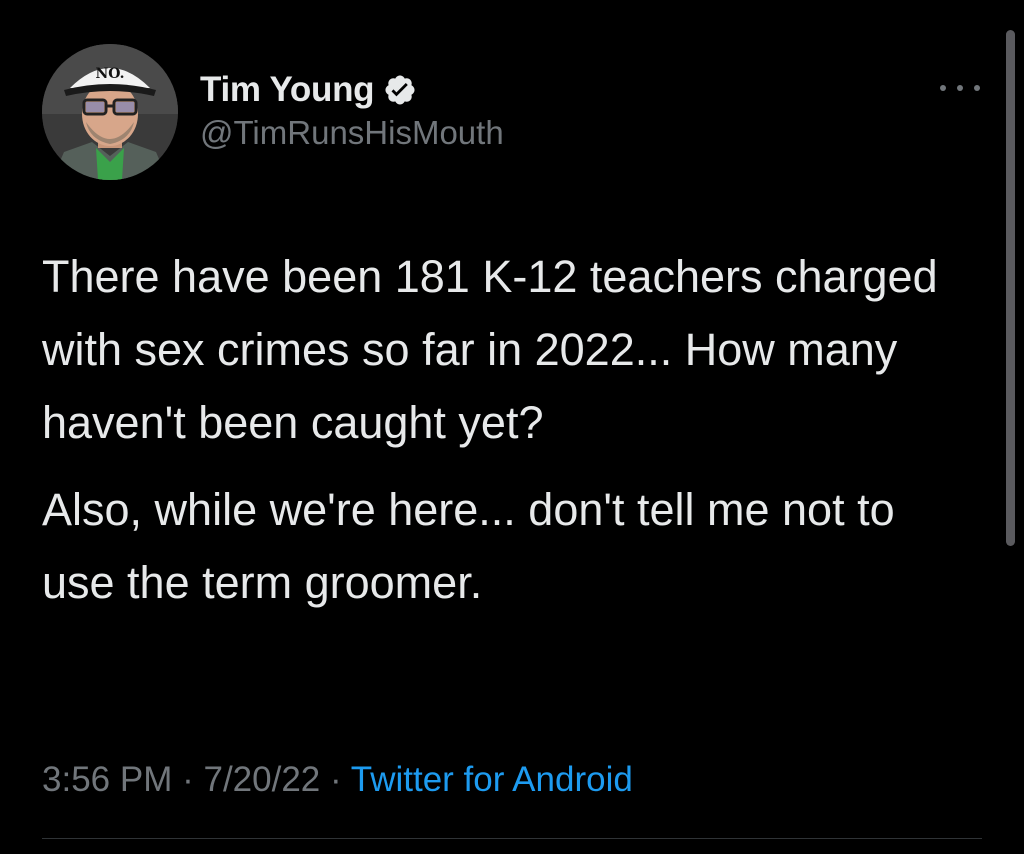 Image resolution: width=1024 pixels, height=854 pixels. What do you see at coordinates (109, 74) in the screenshot?
I see `avatar-hat-text: NO.` at bounding box center [109, 74].